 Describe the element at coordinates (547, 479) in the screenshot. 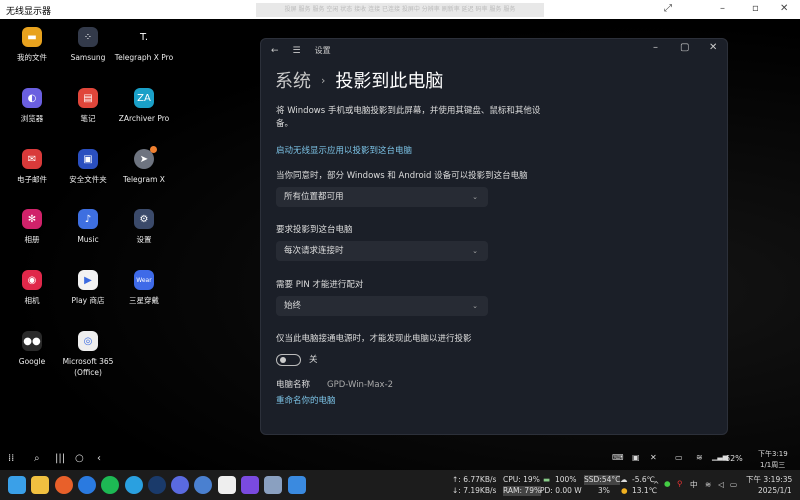

I see `battery-icon: ▬` at that location.